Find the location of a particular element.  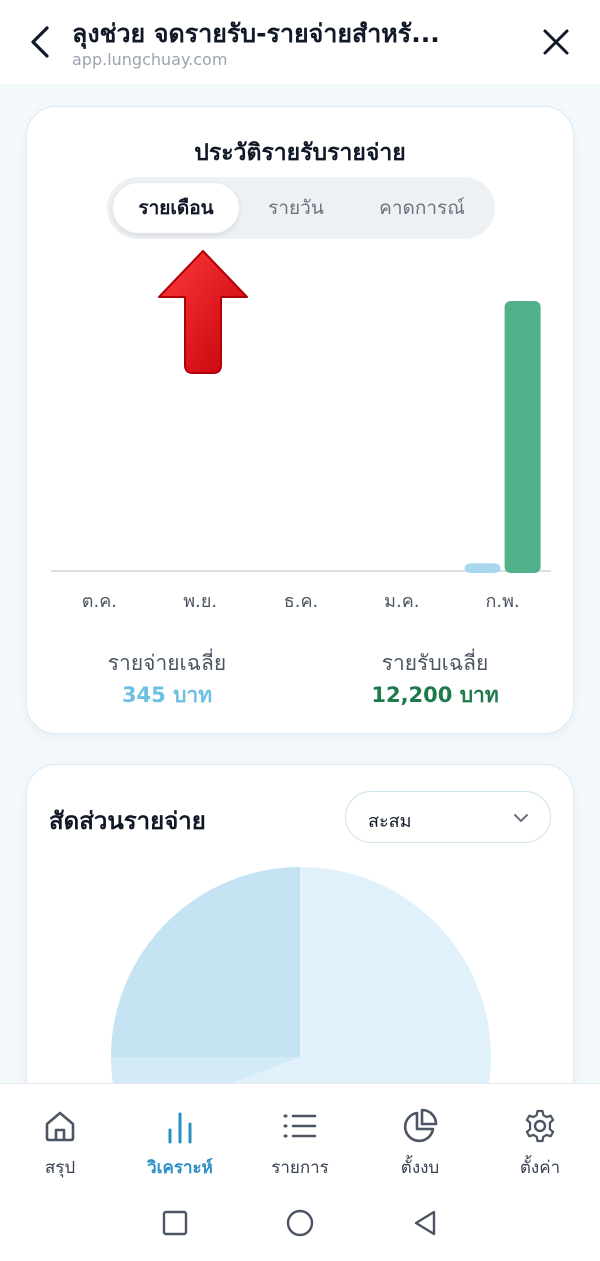

nav-budget: ตั้งงบ is located at coordinates (420, 1140).